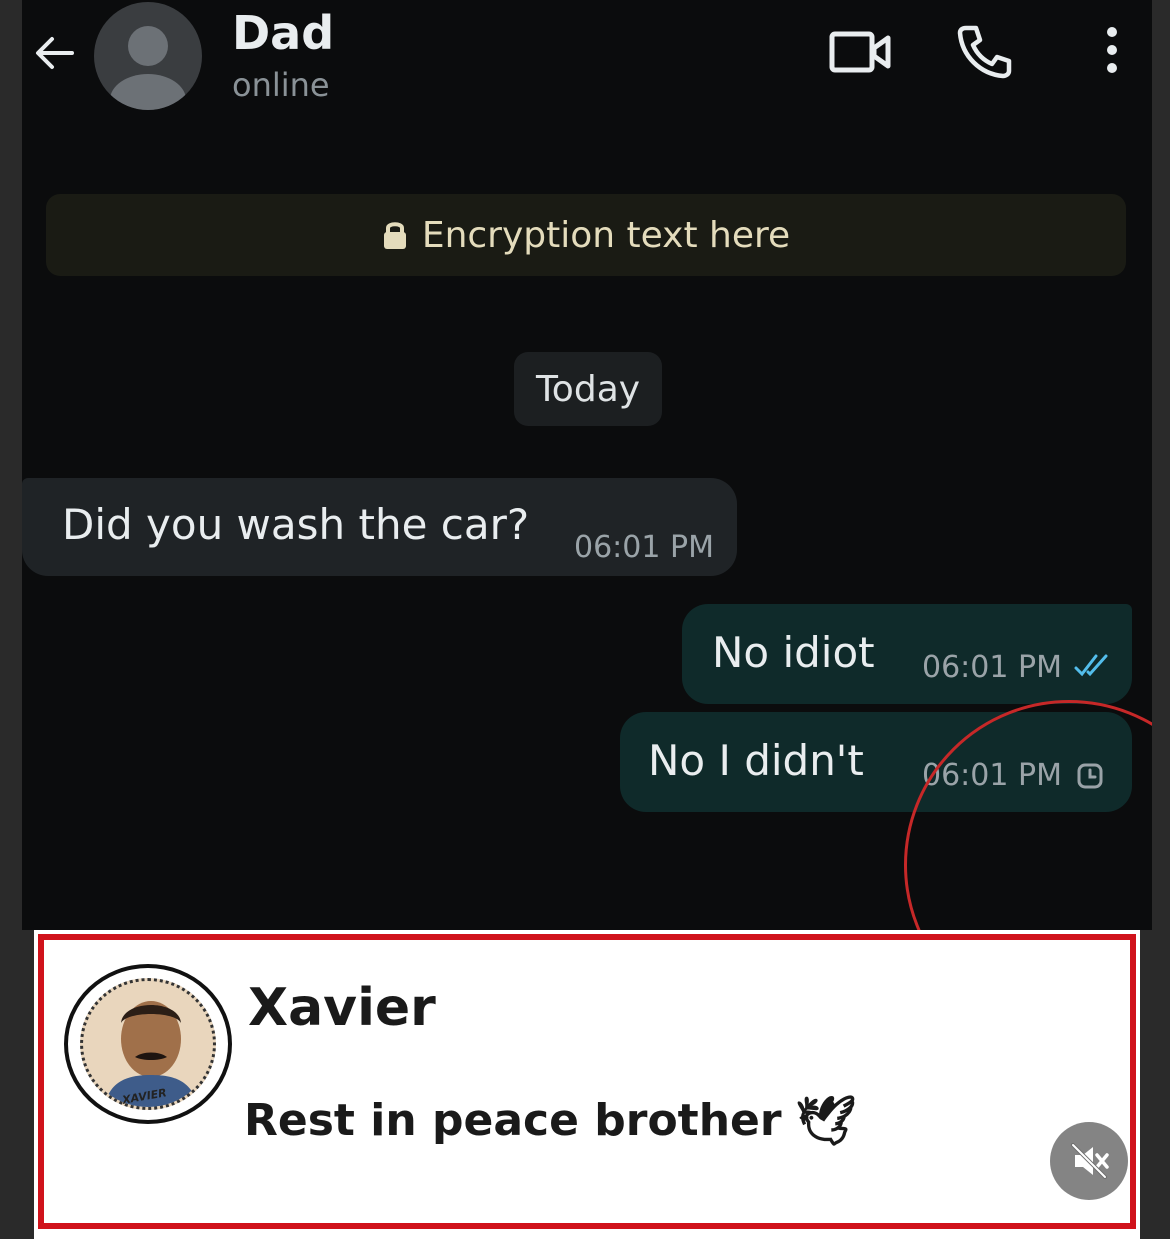 This screenshot has width=1170, height=1239. I want to click on back-arrow-icon, so click(55, 53).